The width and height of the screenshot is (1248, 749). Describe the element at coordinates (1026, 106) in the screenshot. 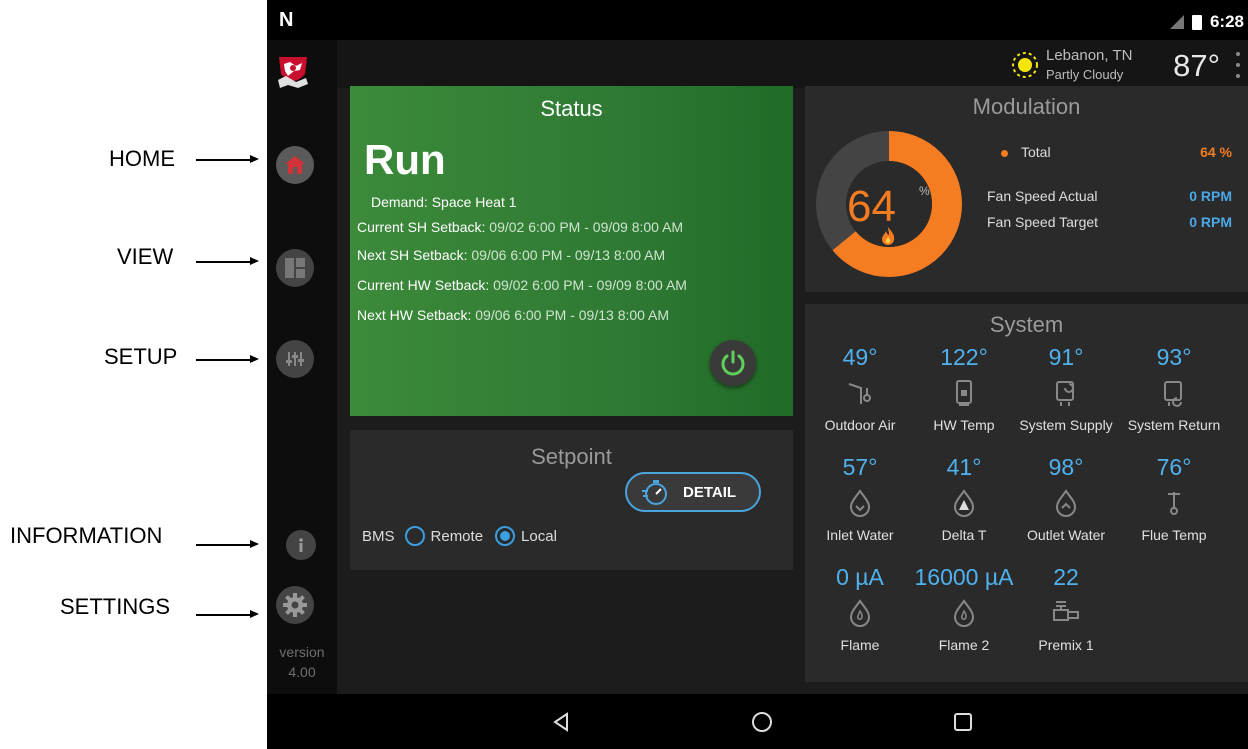

I see `modulation-title: Modulation` at that location.